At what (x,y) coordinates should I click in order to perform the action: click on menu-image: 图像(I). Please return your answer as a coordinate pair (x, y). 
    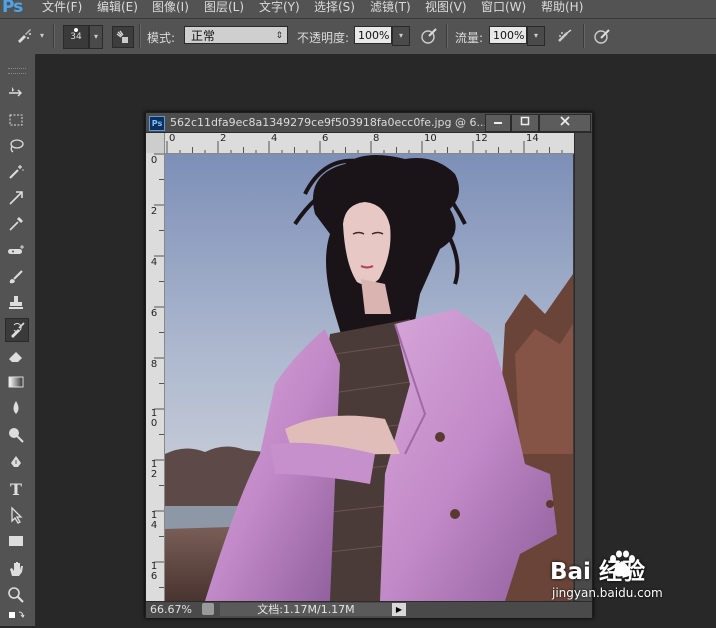
    Looking at the image, I should click on (170, 7).